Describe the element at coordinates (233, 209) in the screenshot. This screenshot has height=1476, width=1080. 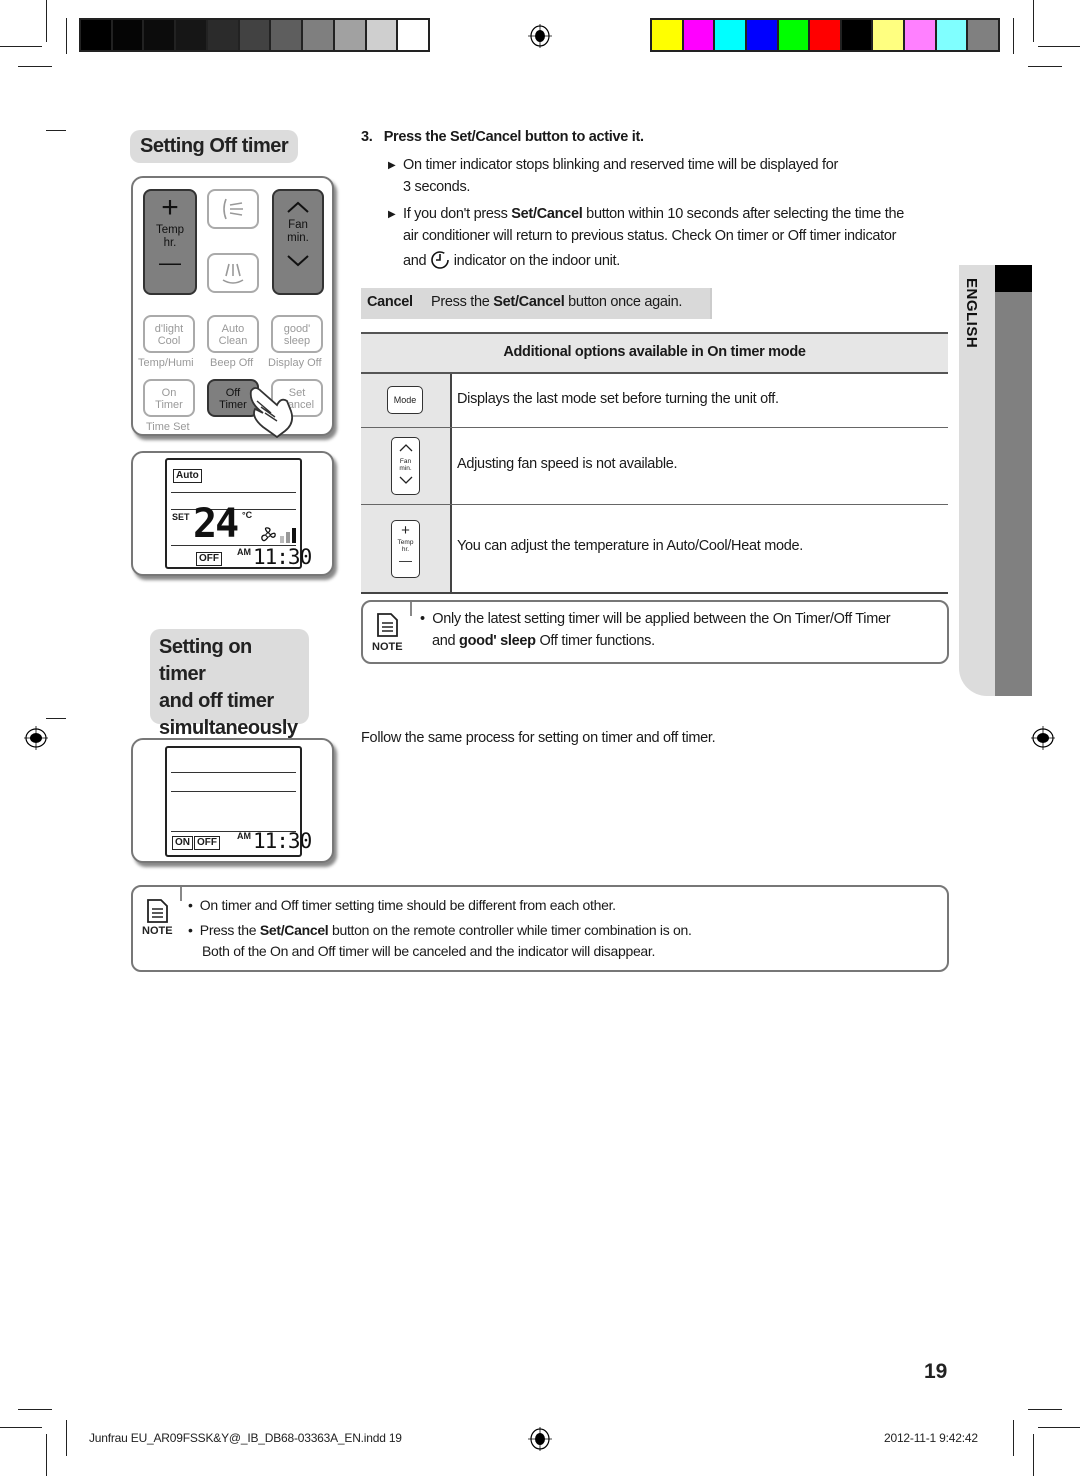
I see `swing-horizontal-button` at that location.